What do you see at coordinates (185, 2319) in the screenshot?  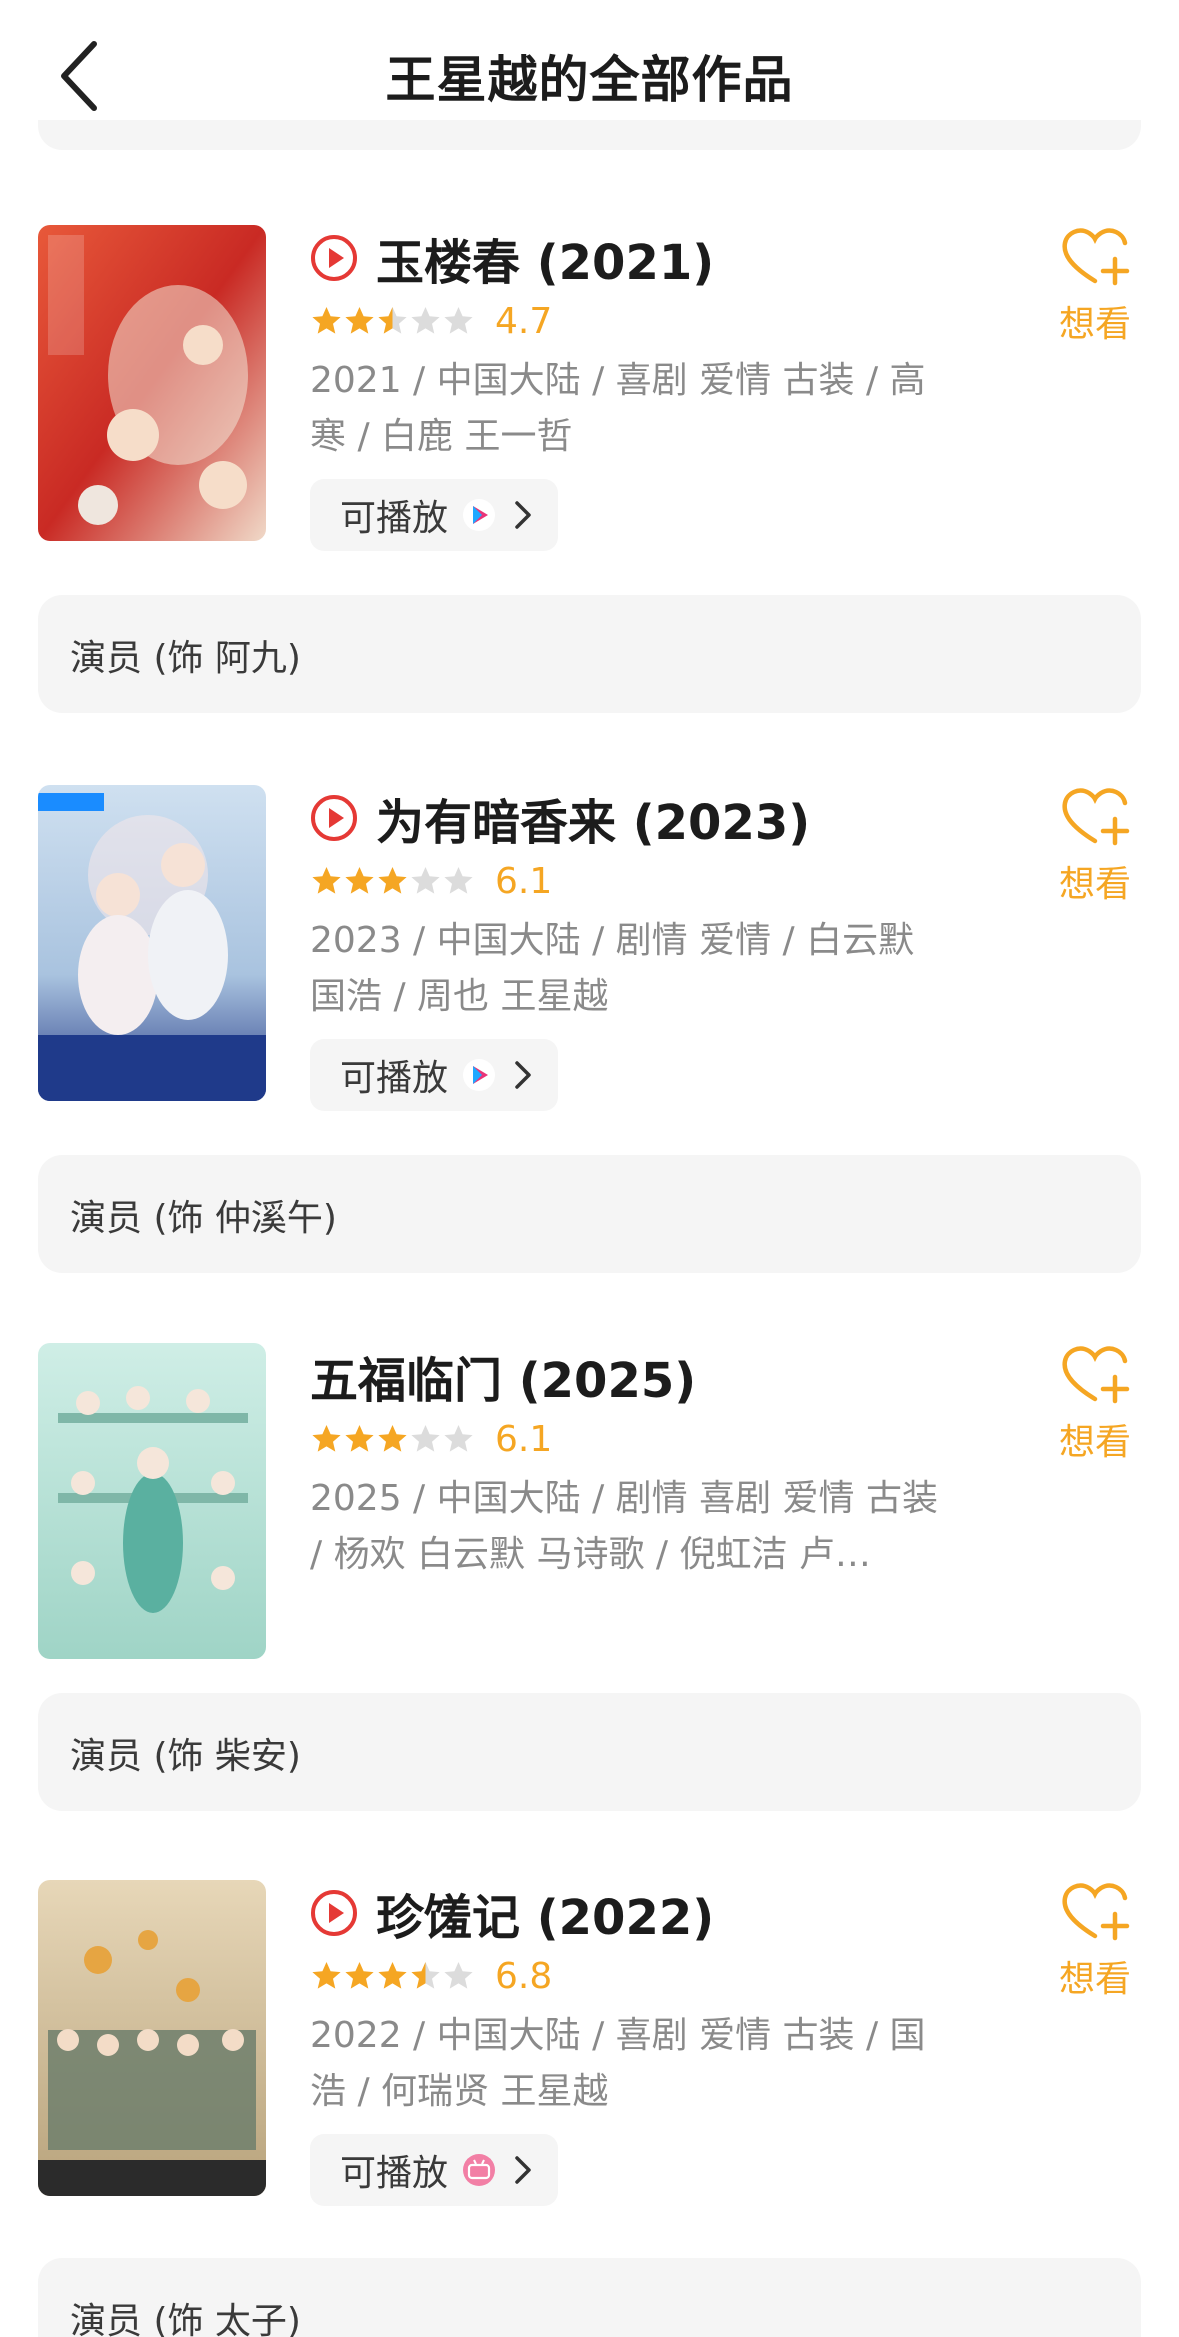 I see `role-label: 演员 (饰 太子)` at bounding box center [185, 2319].